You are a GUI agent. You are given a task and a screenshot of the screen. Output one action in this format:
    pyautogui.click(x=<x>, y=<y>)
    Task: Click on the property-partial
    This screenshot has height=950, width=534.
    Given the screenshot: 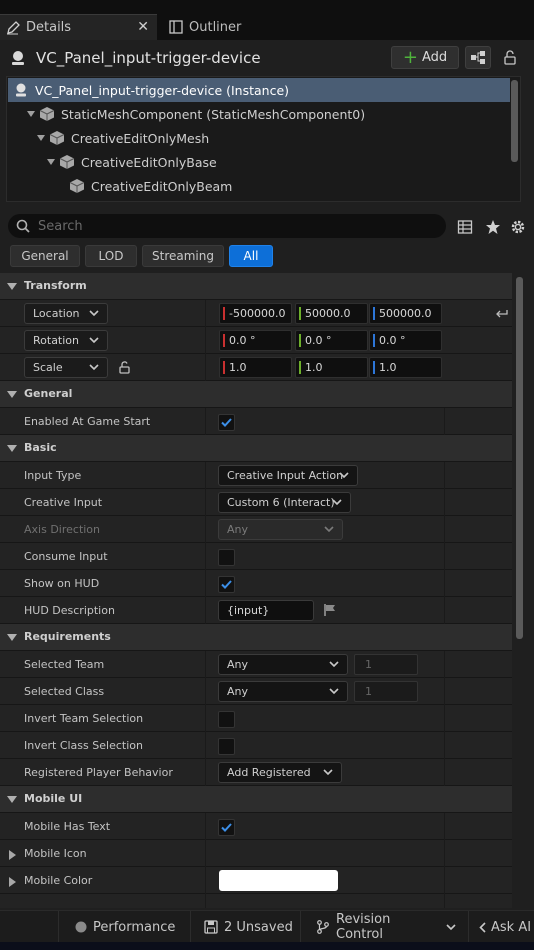 What is the action you would take?
    pyautogui.click(x=256, y=901)
    